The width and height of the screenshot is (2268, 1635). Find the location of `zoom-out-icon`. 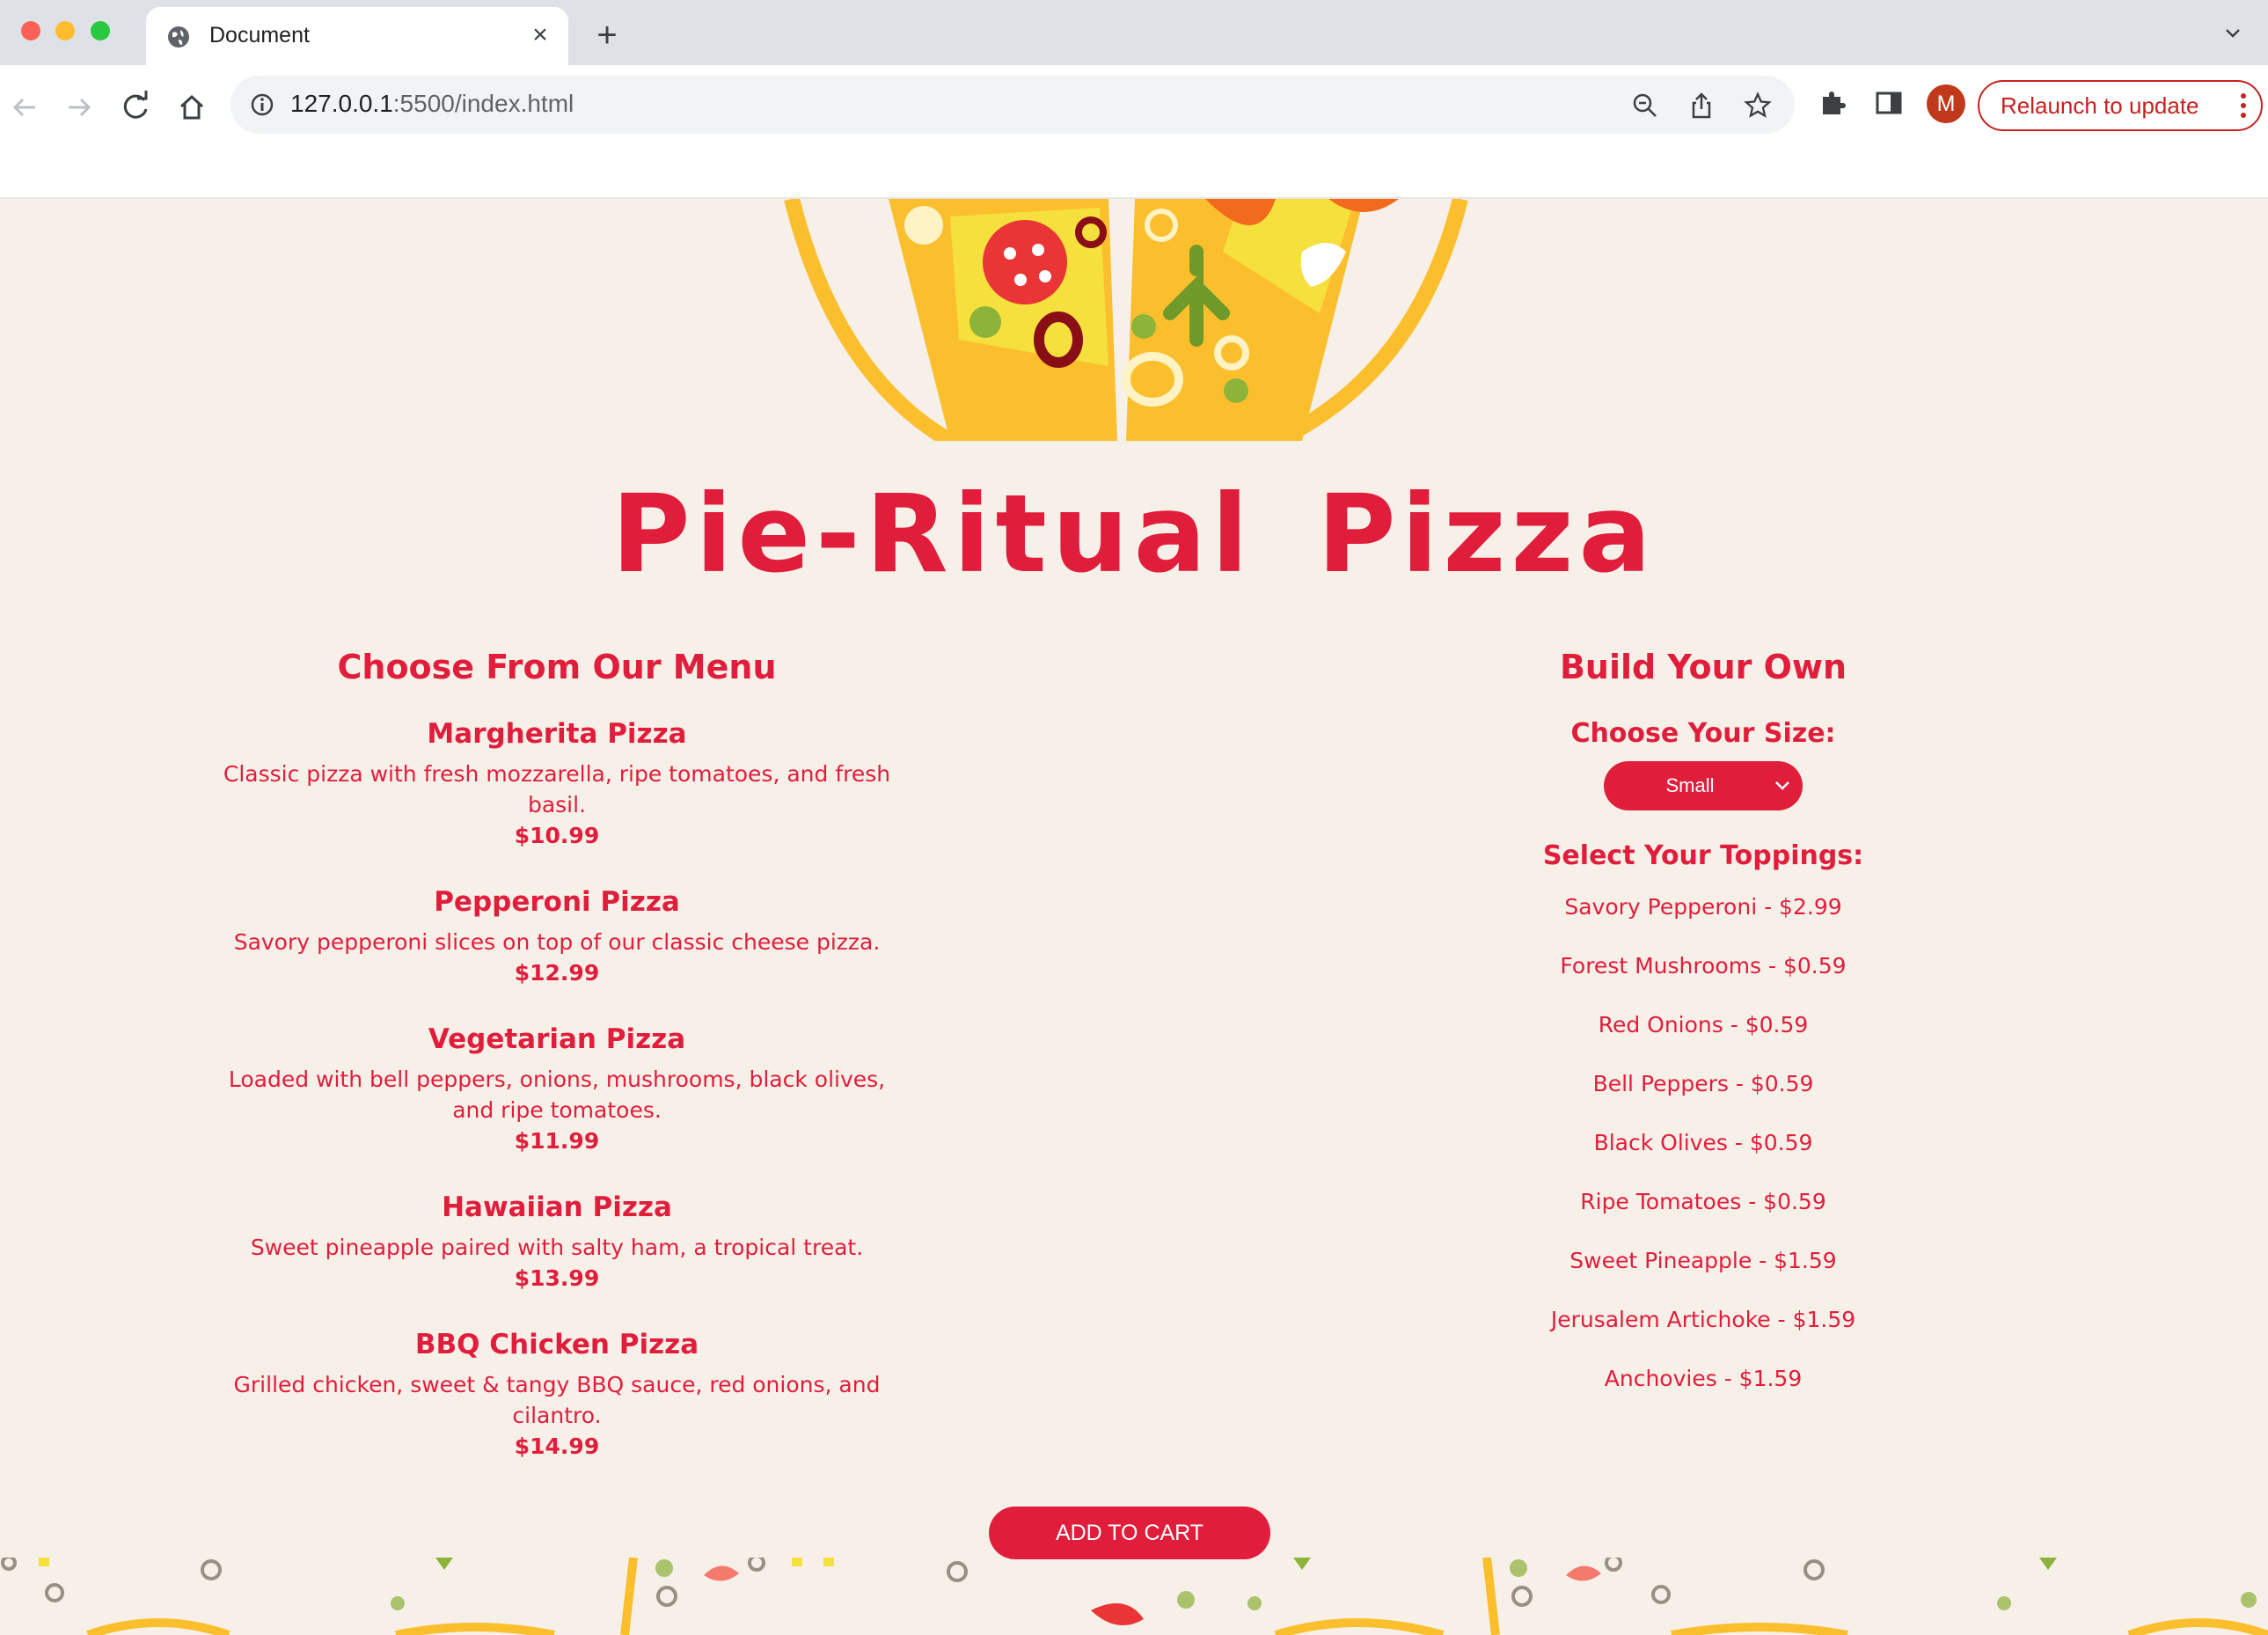

zoom-out-icon is located at coordinates (1645, 106).